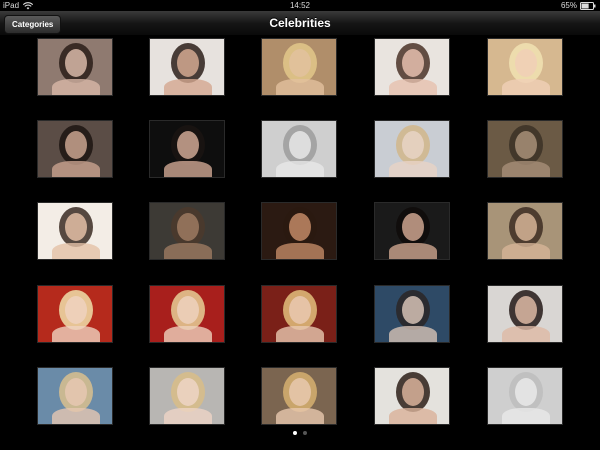 This screenshot has height=450, width=600. What do you see at coordinates (578, 5) in the screenshot?
I see `status-right: 65%` at bounding box center [578, 5].